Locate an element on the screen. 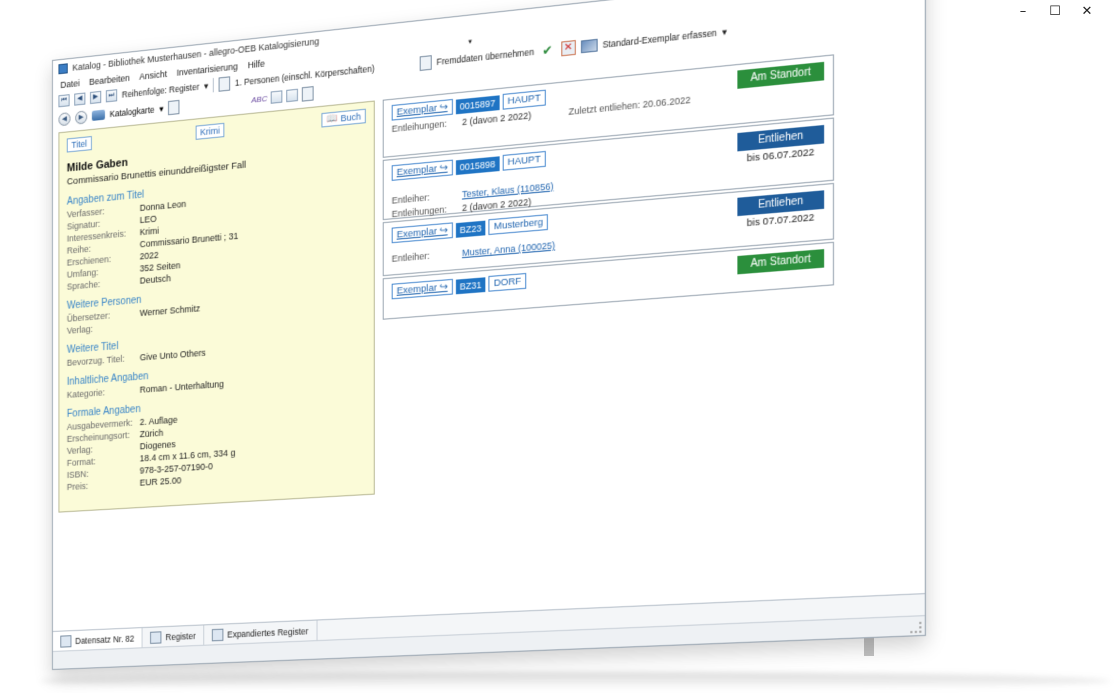 This screenshot has height=693, width=1116. chip-krimi: Krimi is located at coordinates (209, 131).